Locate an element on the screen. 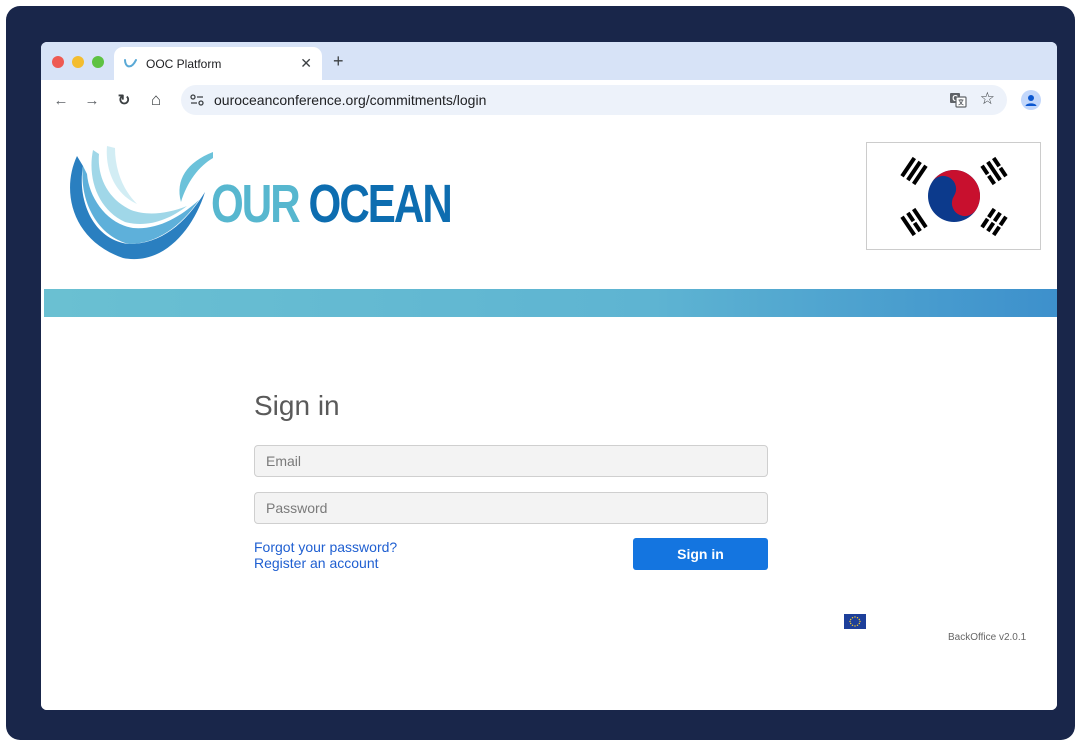 The image size is (1081, 744). close-window-button is located at coordinates (58, 62).